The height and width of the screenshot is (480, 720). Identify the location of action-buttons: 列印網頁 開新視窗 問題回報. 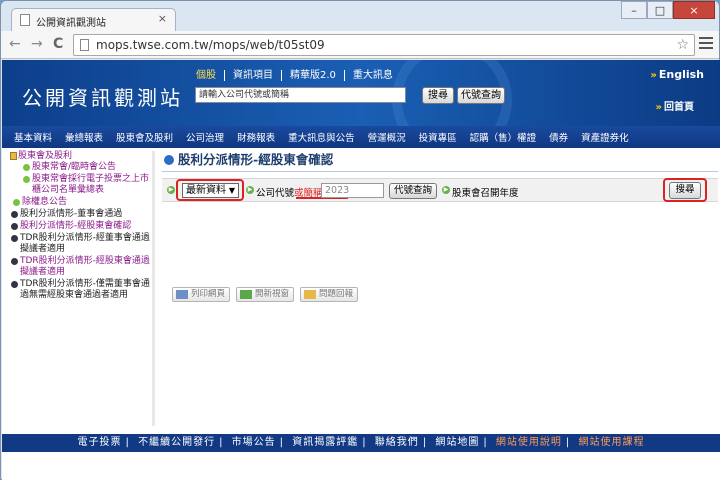
(268, 294).